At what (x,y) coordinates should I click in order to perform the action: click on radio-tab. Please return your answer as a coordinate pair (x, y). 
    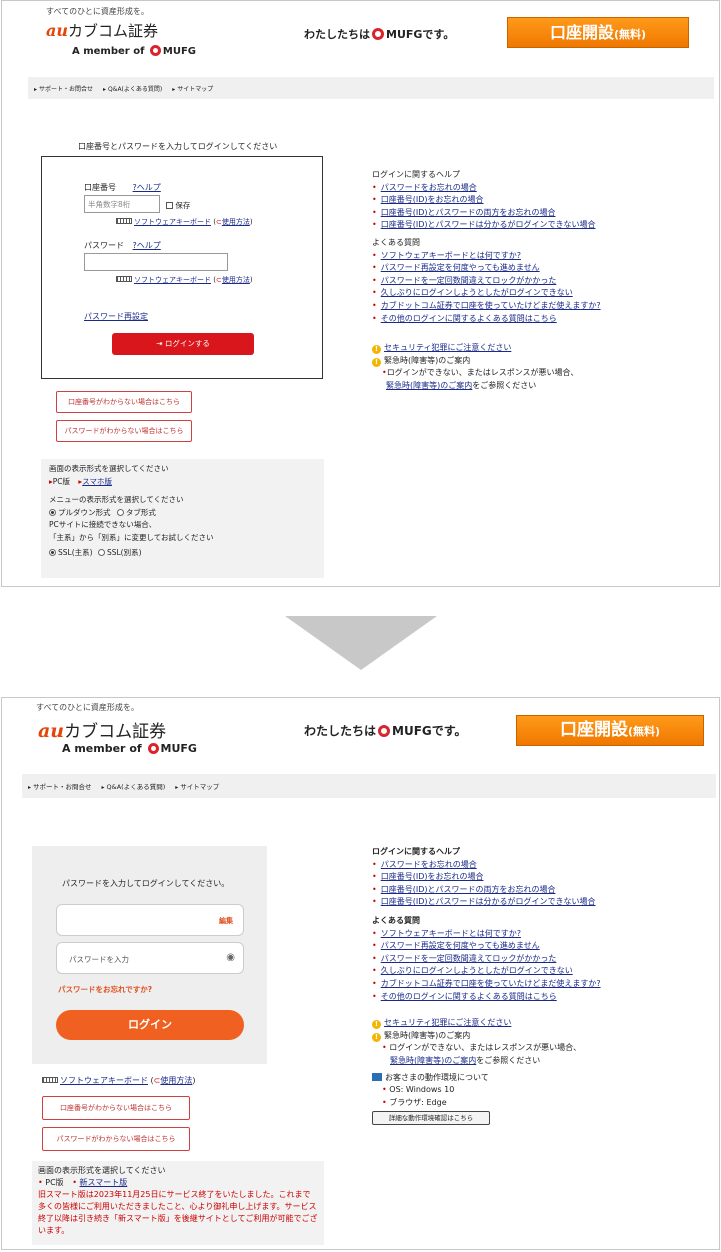
    Looking at the image, I should click on (120, 512).